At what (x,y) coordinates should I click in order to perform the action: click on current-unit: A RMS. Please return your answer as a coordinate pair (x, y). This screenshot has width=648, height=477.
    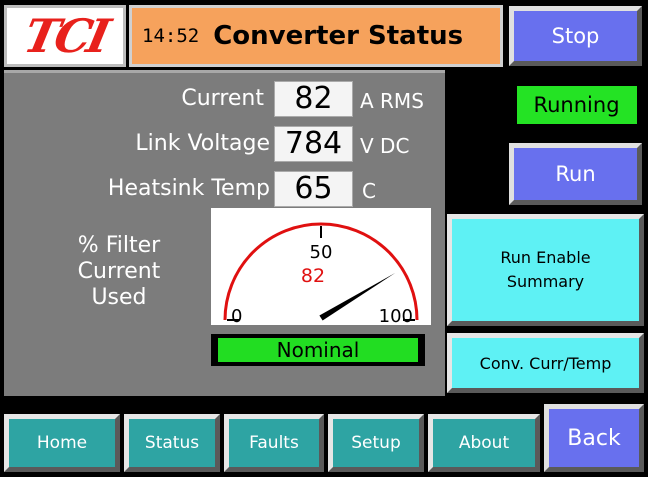
    Looking at the image, I should click on (392, 101).